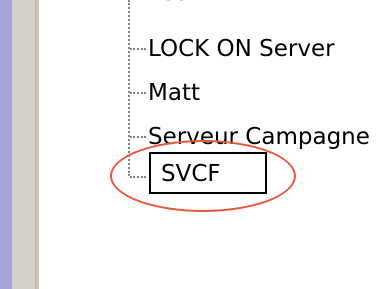 This screenshot has width=387, height=289. Describe the element at coordinates (6, 144) in the screenshot. I see `sidebar-accent-strip` at that location.